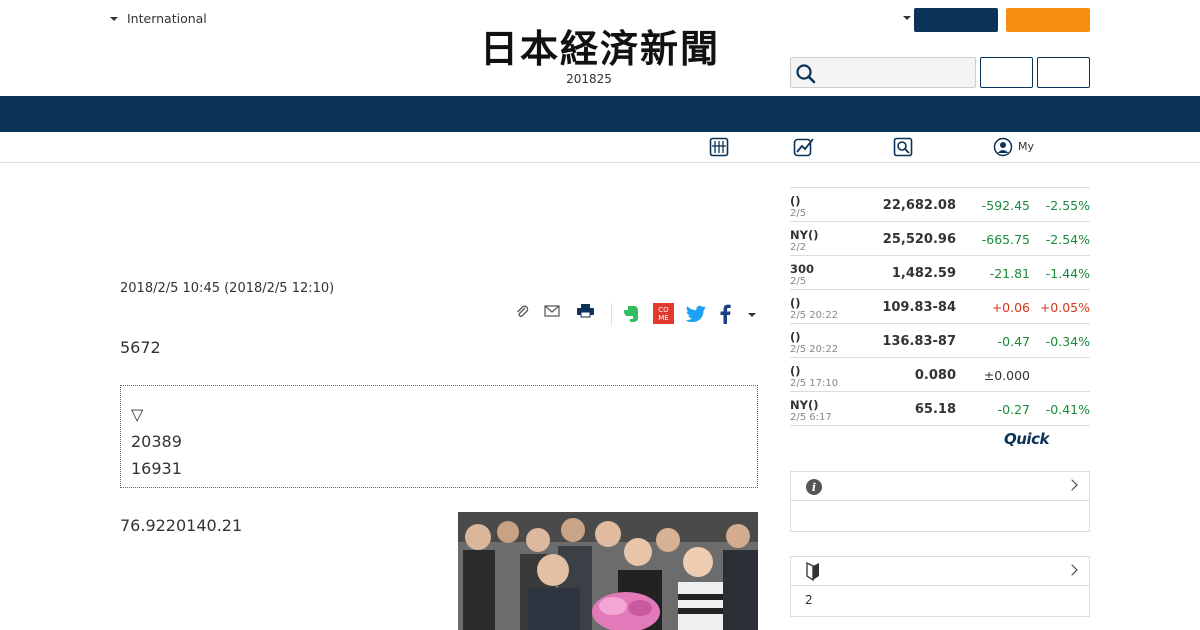 The height and width of the screenshot is (630, 1200). I want to click on crowd-photo-image, so click(608, 571).